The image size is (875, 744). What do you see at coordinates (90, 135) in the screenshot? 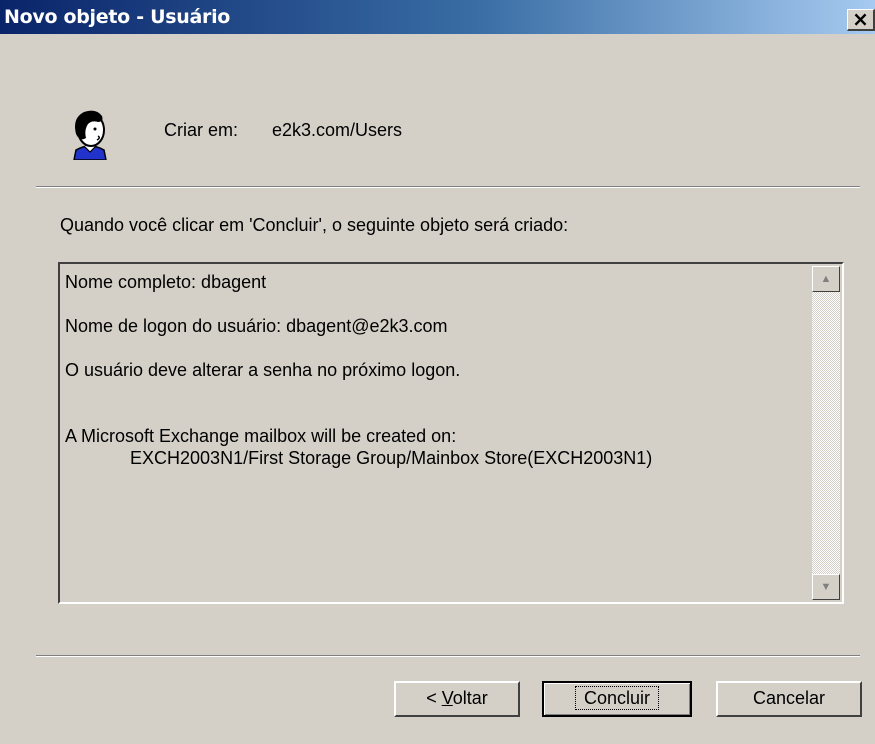
I see `user-icon` at bounding box center [90, 135].